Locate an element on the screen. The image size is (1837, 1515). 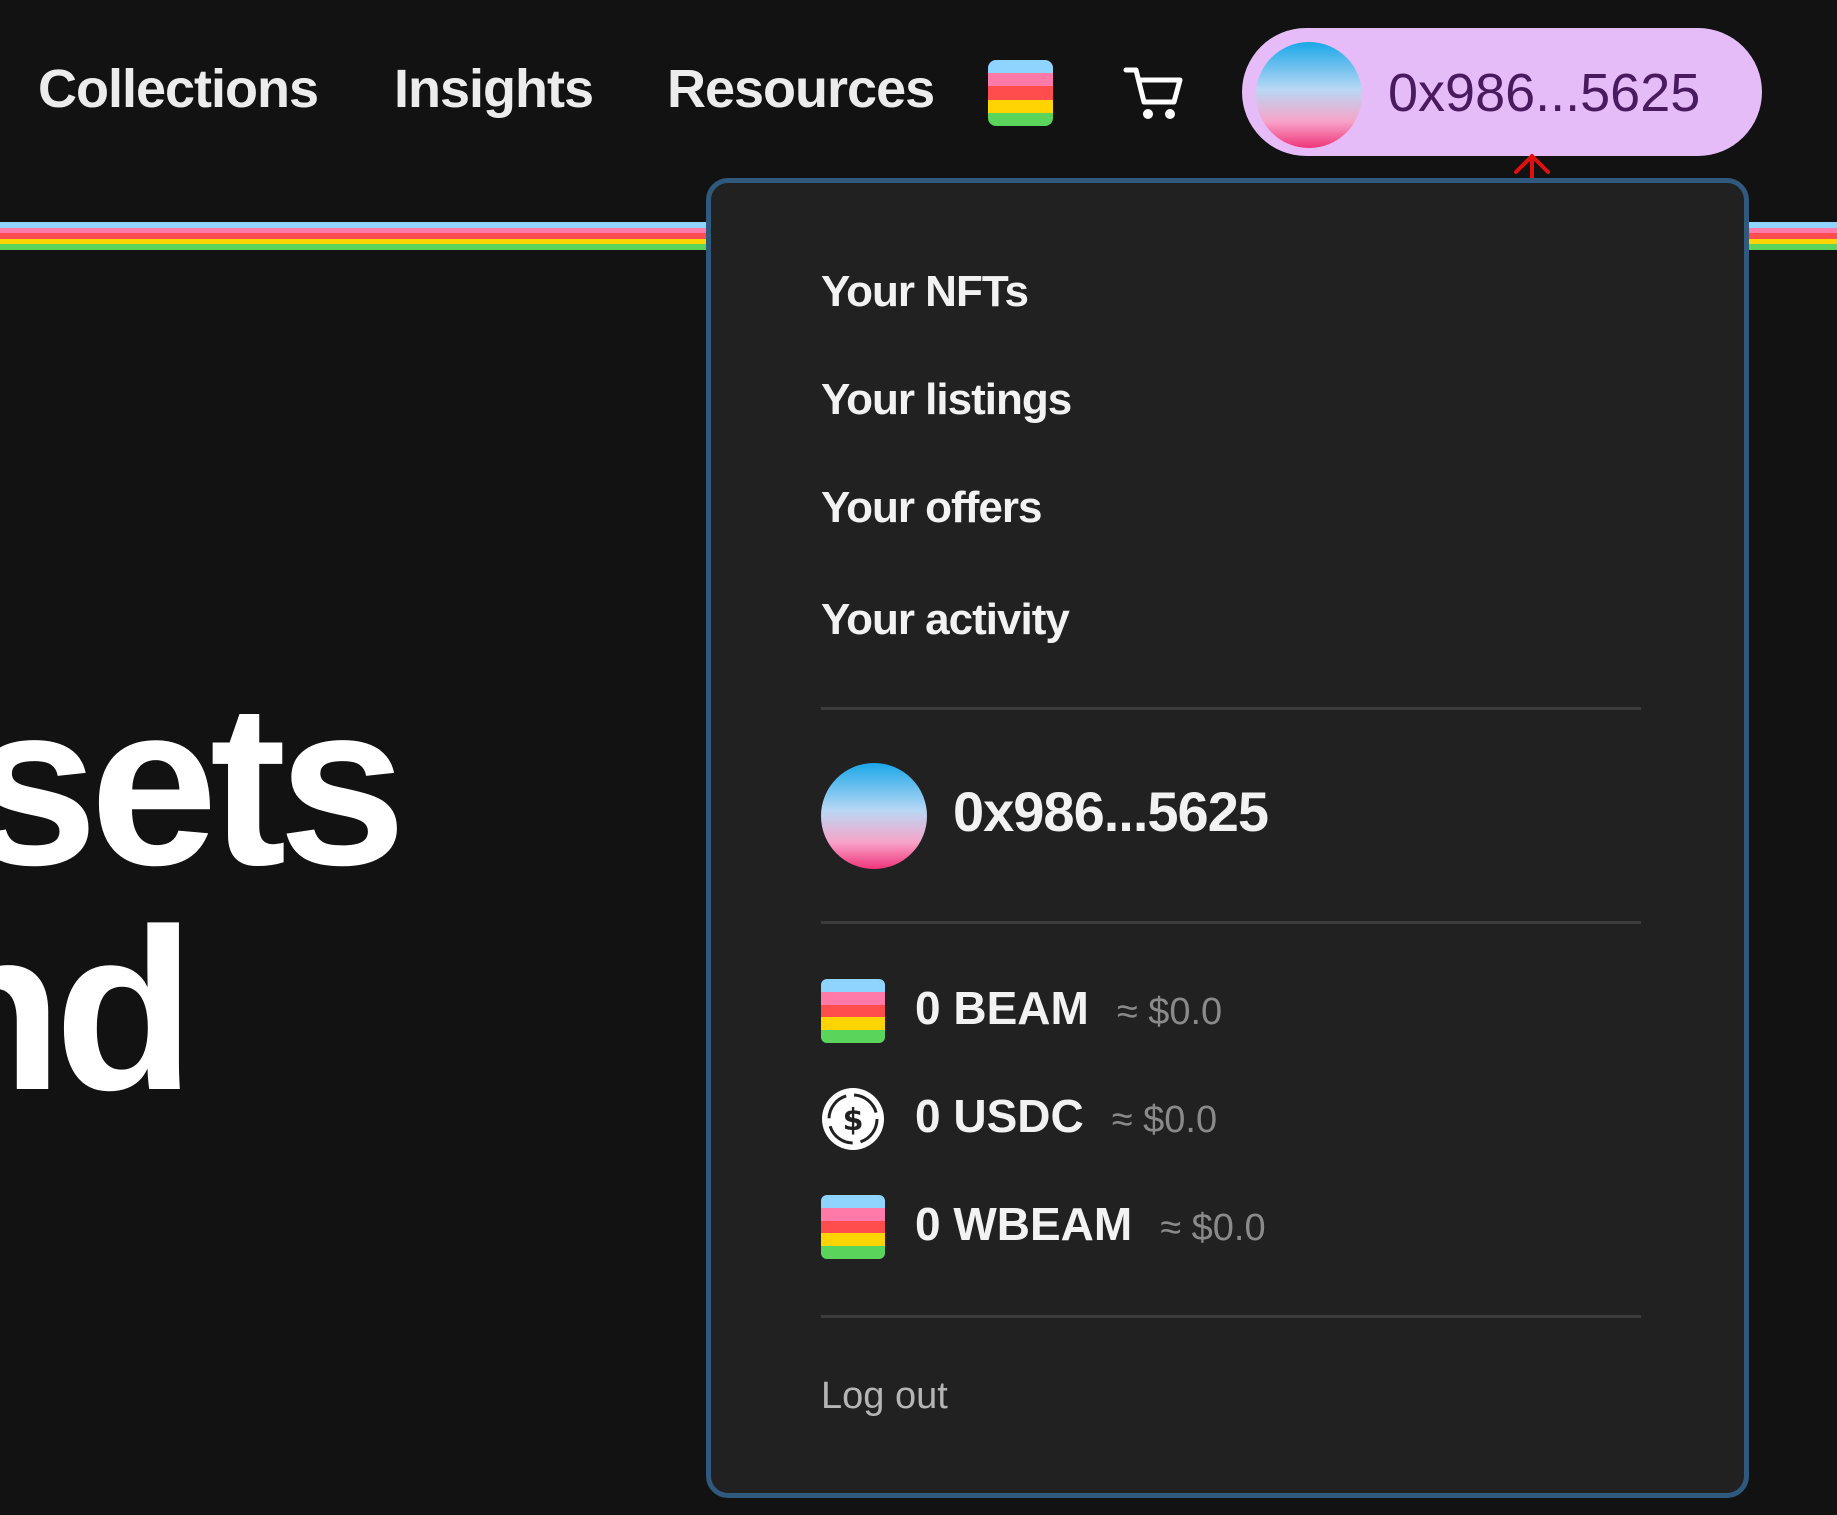
wallet-address: 0x986...5625 is located at coordinates (1544, 93).